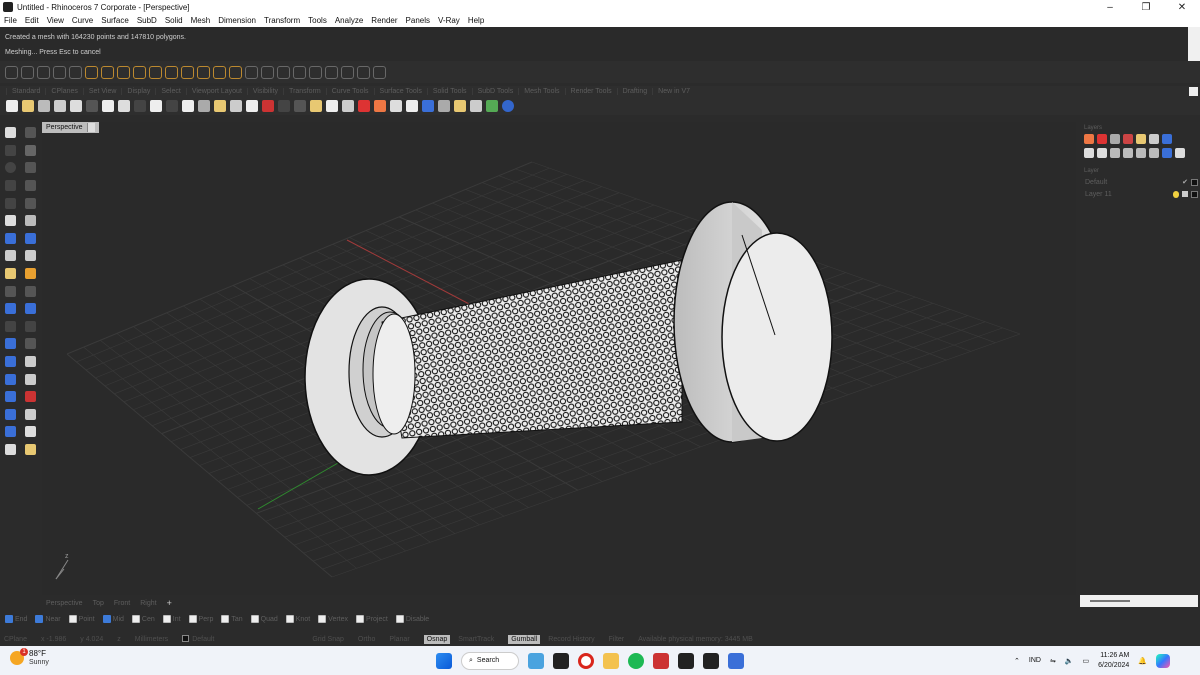 Image resolution: width=1200 pixels, height=675 pixels. What do you see at coordinates (140, 106) in the screenshot?
I see `undo-icon` at bounding box center [140, 106].